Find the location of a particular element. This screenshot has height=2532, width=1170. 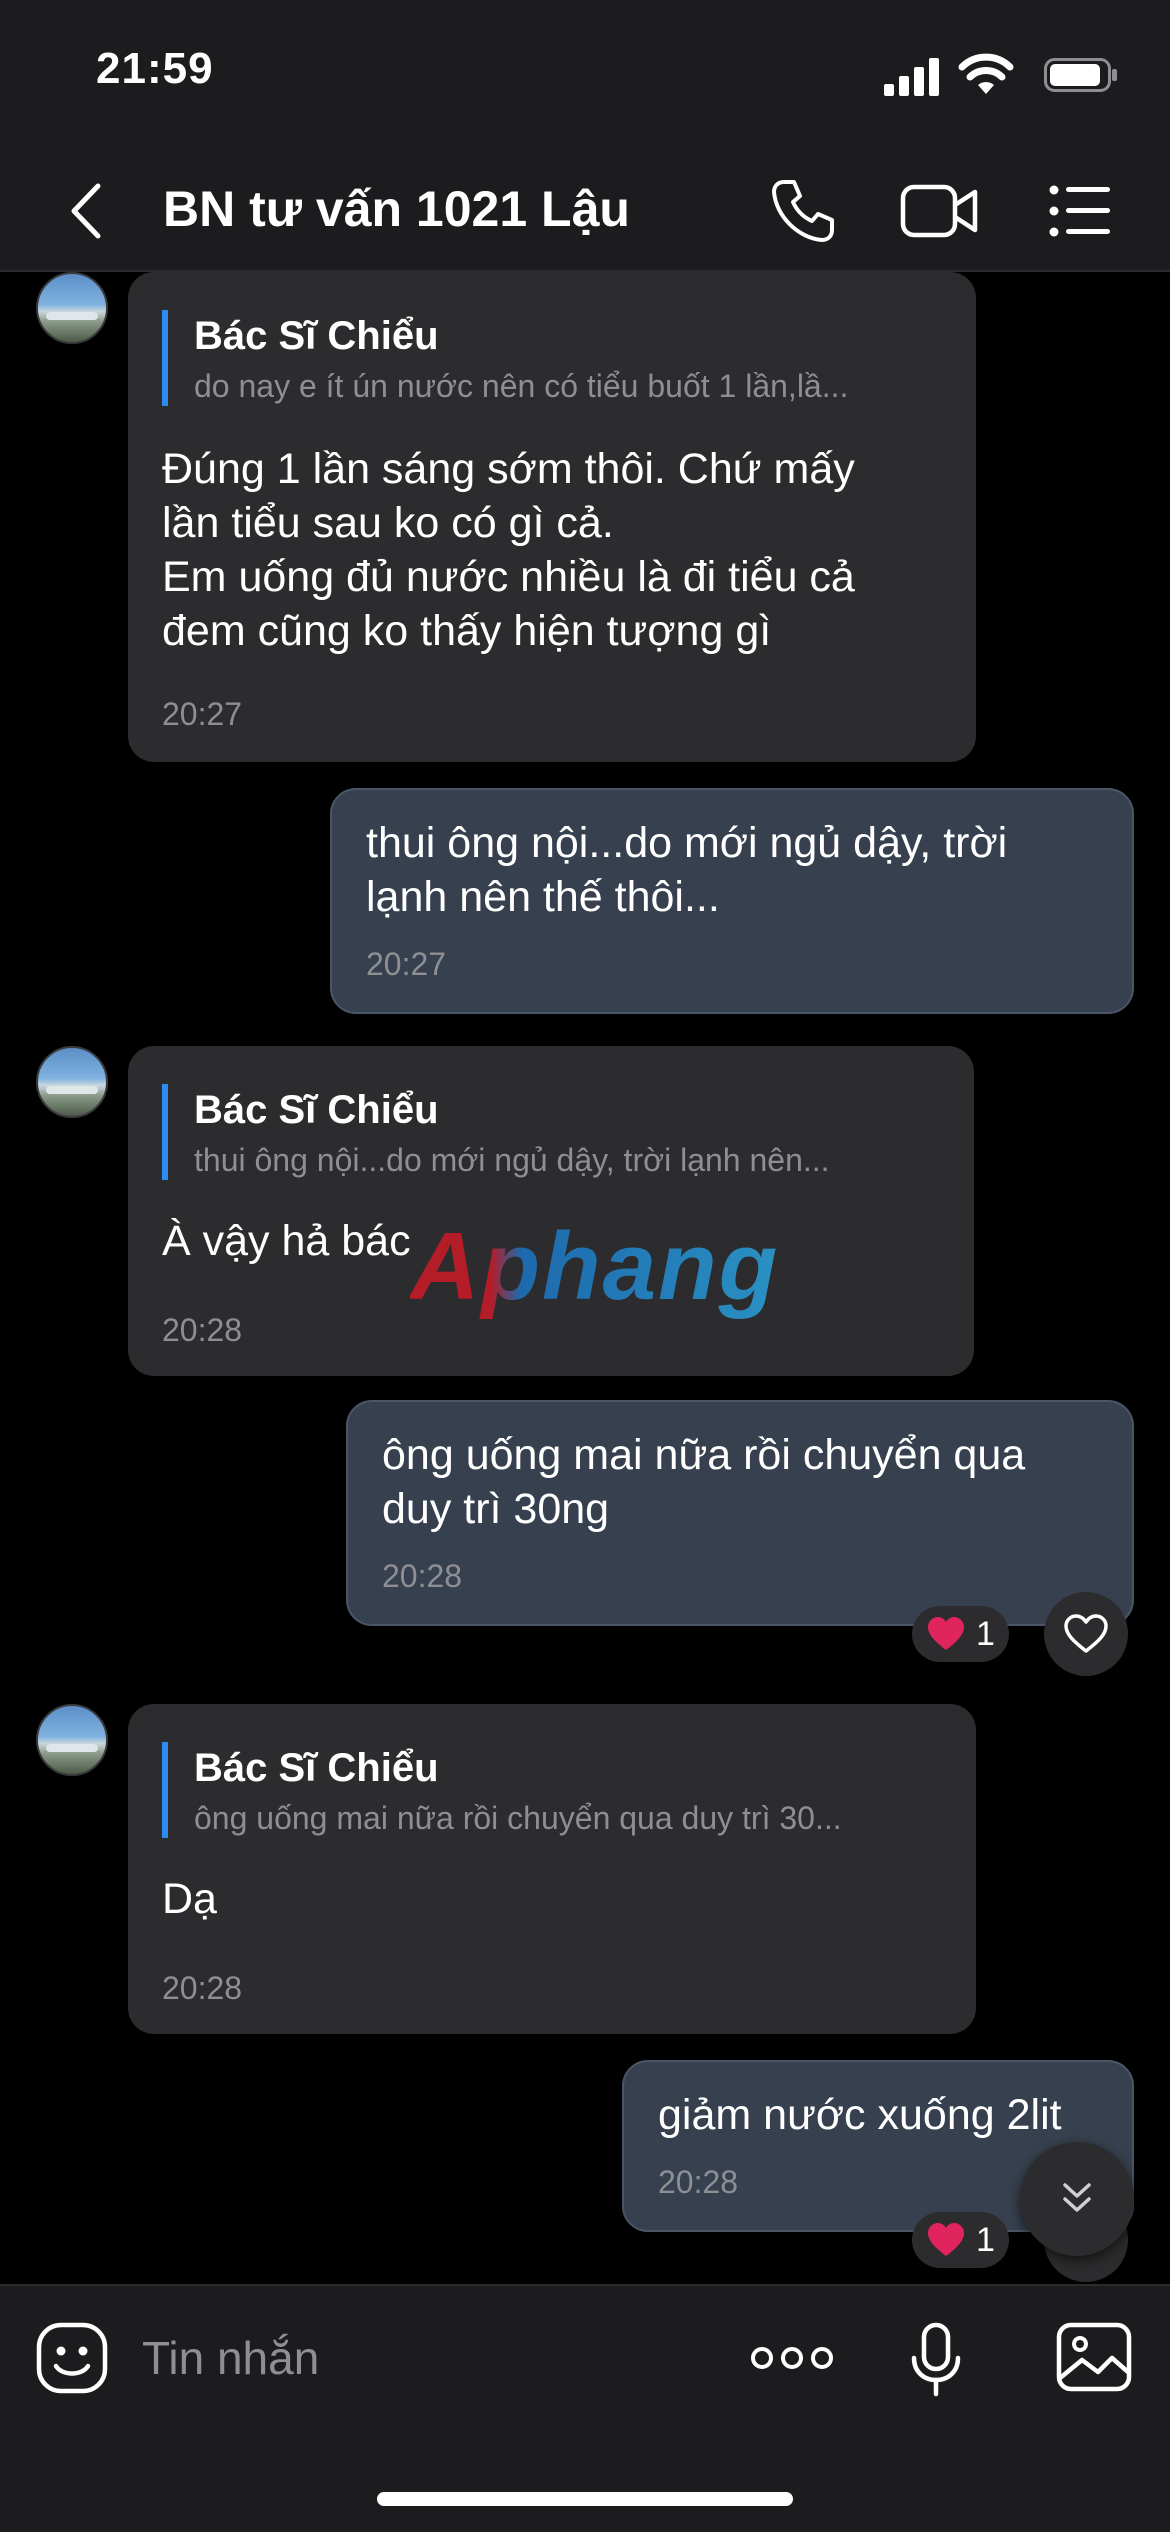

message-text: Dạ is located at coordinates (189, 1899).